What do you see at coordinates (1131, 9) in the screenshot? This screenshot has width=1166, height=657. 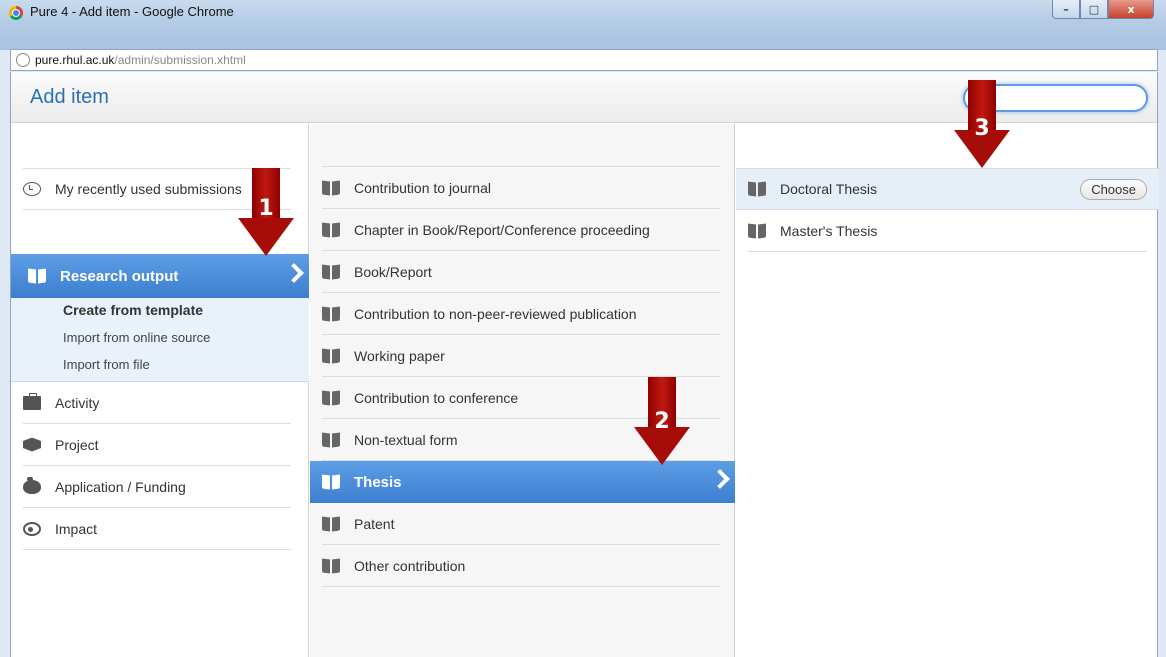 I see `close-button: x` at bounding box center [1131, 9].